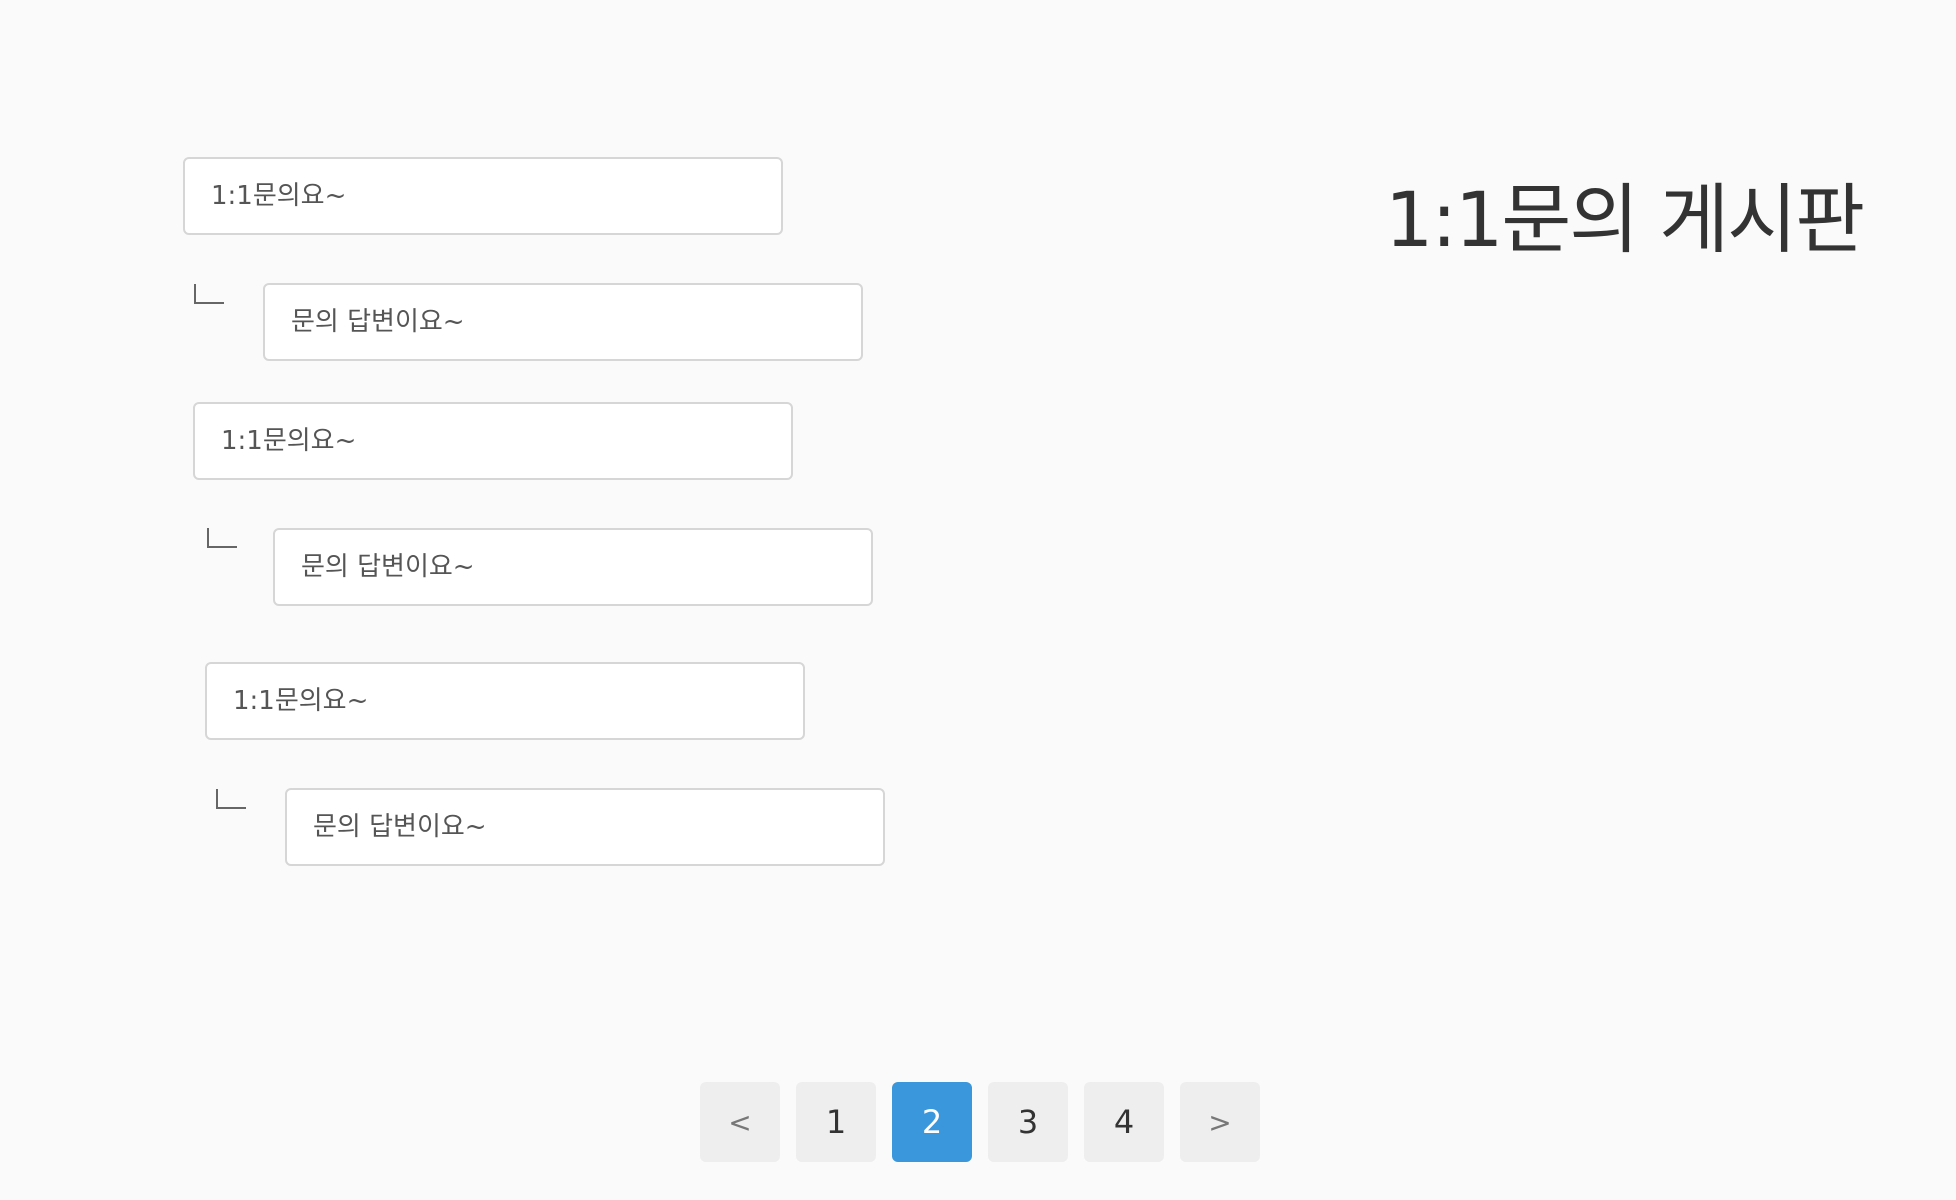 The image size is (1956, 1200). What do you see at coordinates (1028, 1122) in the screenshot?
I see `page-button-3: 3` at bounding box center [1028, 1122].